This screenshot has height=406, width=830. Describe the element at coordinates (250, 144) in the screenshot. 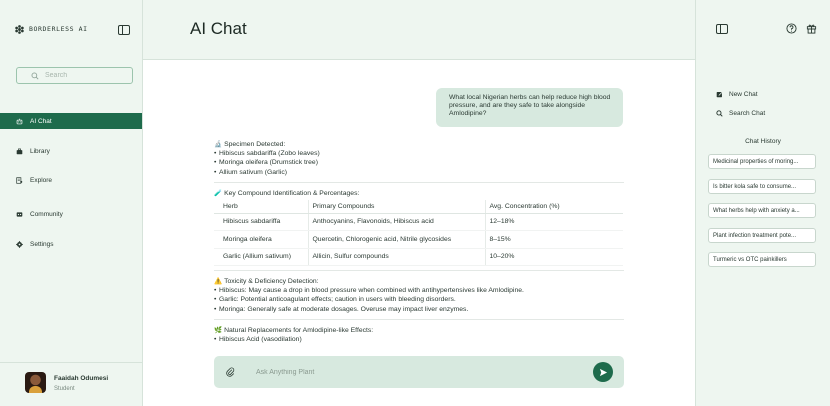

I see `specimen-heading: 🔬 Specimen Detected:` at that location.